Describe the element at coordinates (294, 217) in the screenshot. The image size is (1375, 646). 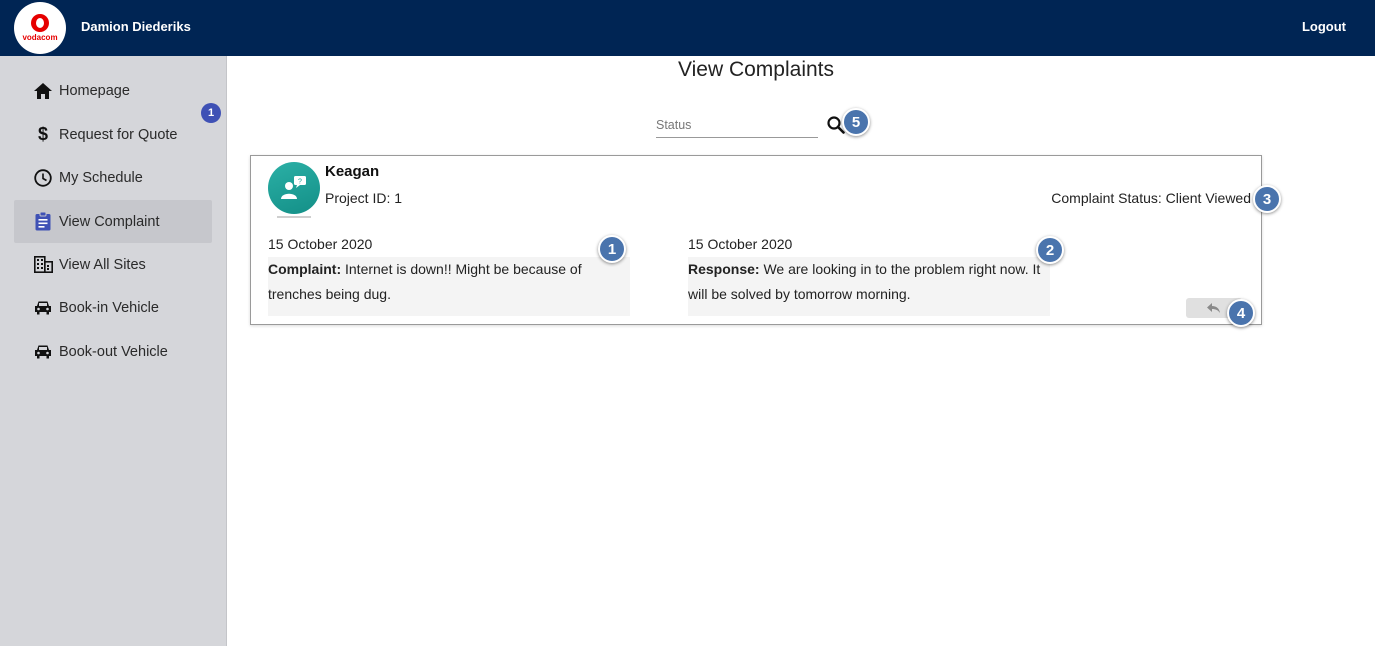
I see `avatar-caption` at that location.